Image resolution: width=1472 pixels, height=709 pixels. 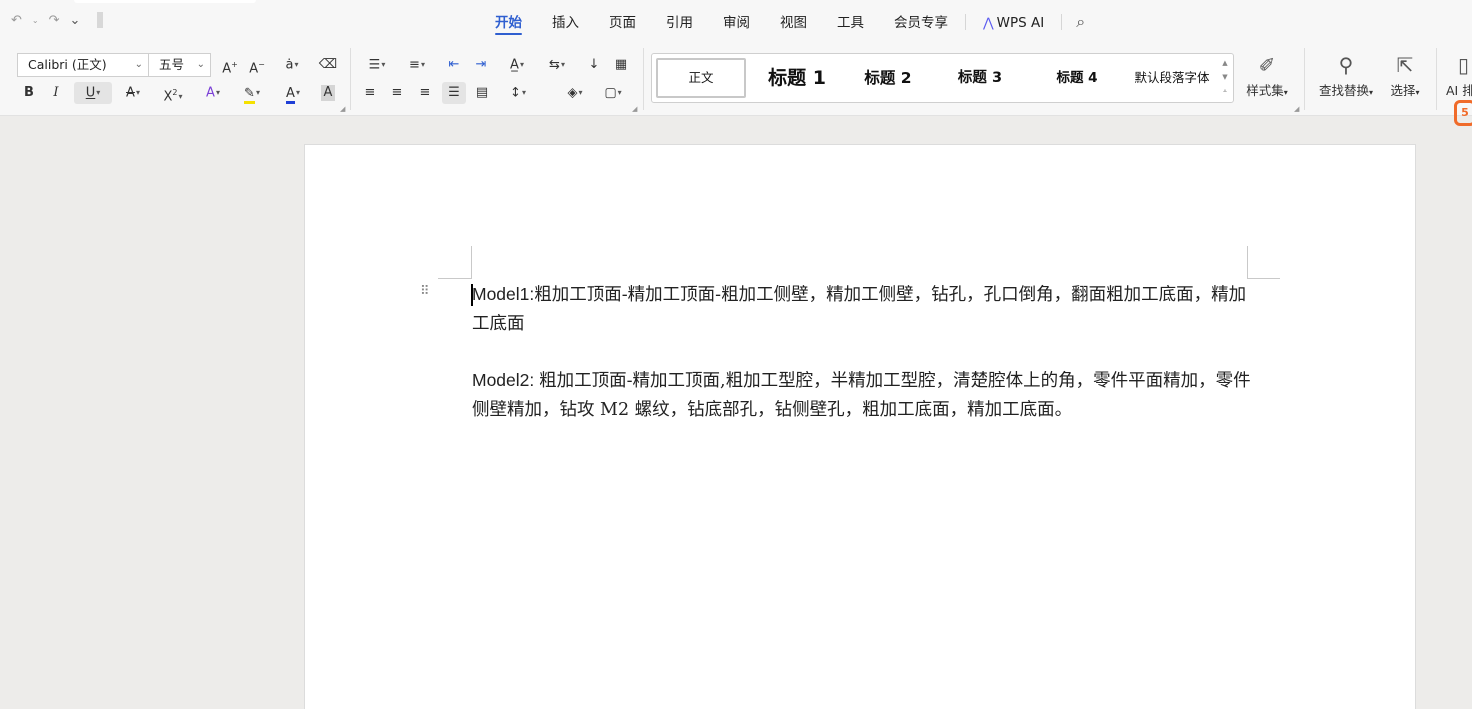 I want to click on customize-qat-icon: ⌄, so click(x=75, y=20).